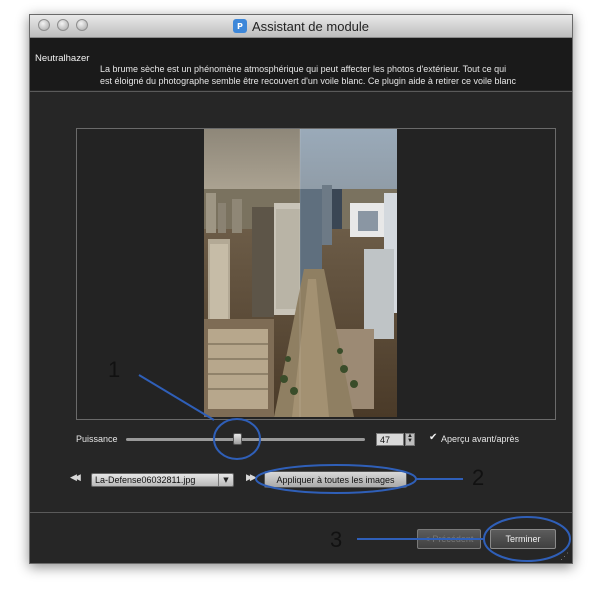 The height and width of the screenshot is (605, 600). Describe the element at coordinates (478, 477) in the screenshot. I see `callout-2-label: 2` at that location.